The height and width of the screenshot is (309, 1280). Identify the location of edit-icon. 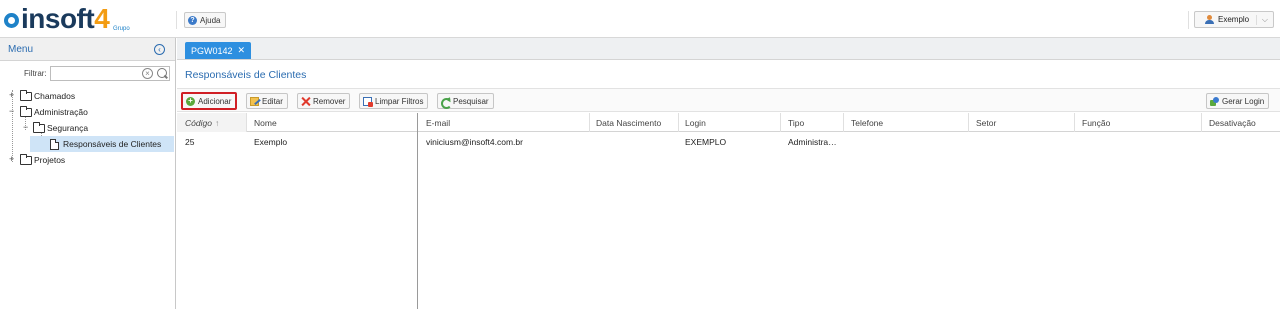
(254, 101).